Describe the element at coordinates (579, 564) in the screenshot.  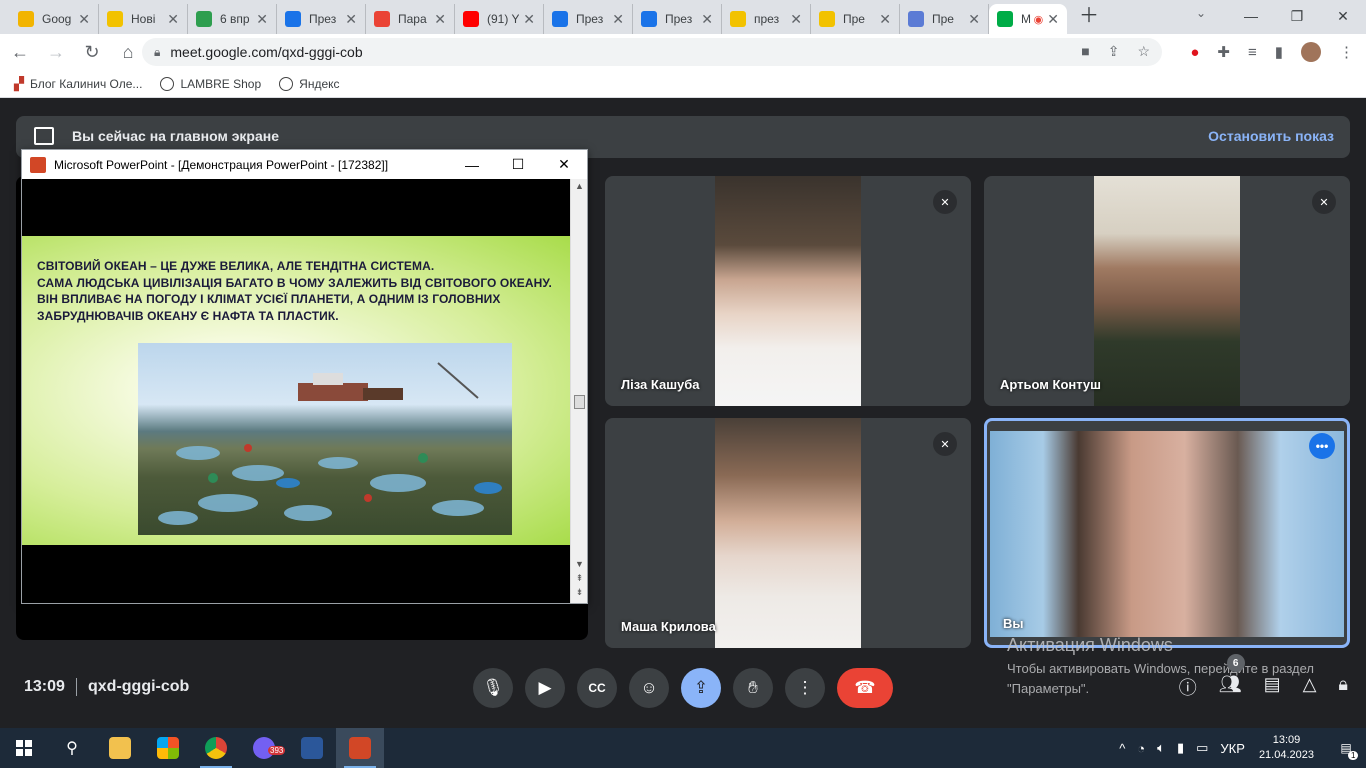
I see `scroll-down-icon: ▼` at that location.